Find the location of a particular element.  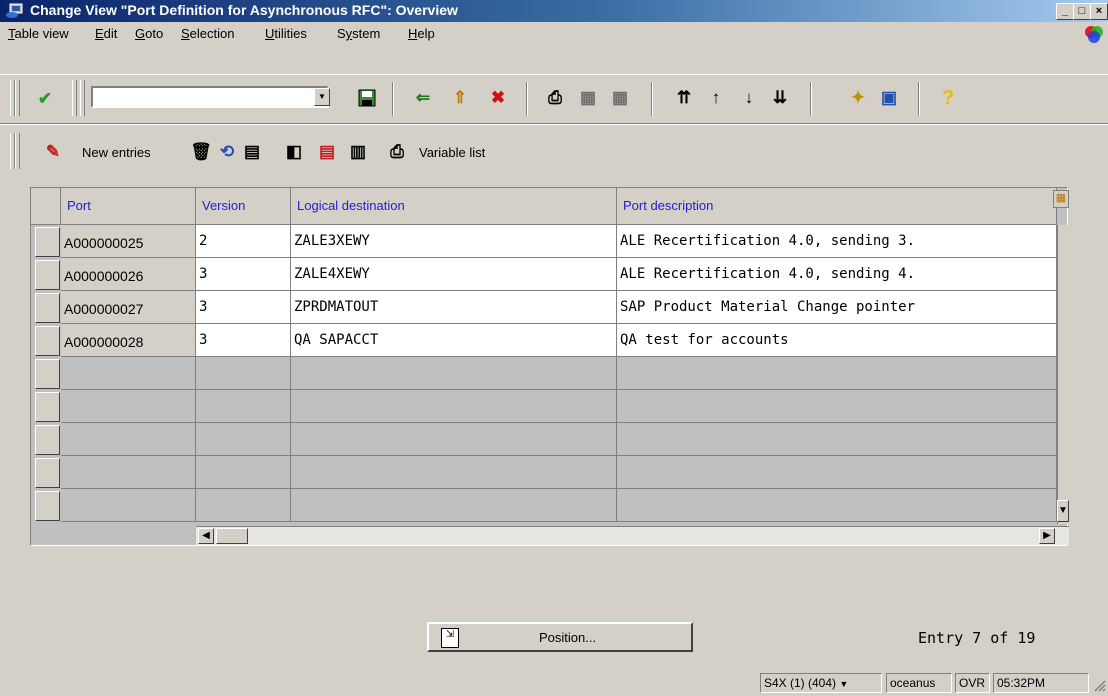

cell-logical-destination: QA SAPACCT is located at coordinates (454, 340).